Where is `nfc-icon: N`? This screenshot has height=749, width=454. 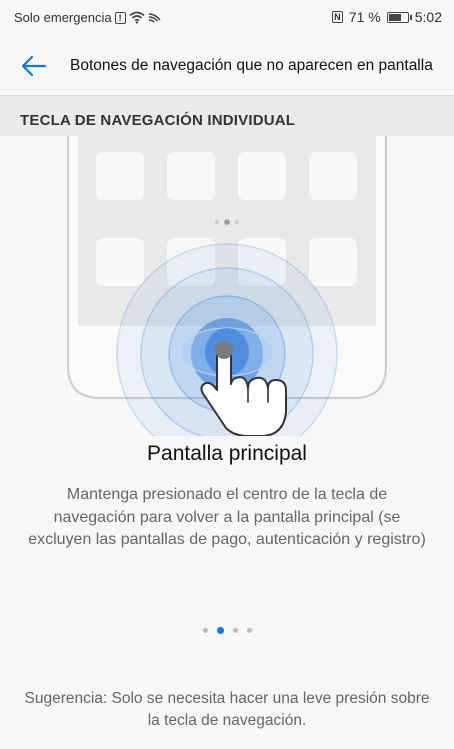 nfc-icon: N is located at coordinates (337, 17).